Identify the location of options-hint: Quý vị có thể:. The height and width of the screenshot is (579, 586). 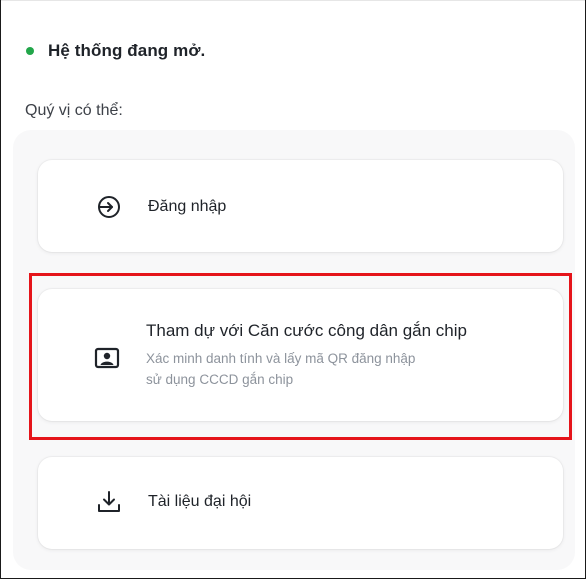
(74, 110).